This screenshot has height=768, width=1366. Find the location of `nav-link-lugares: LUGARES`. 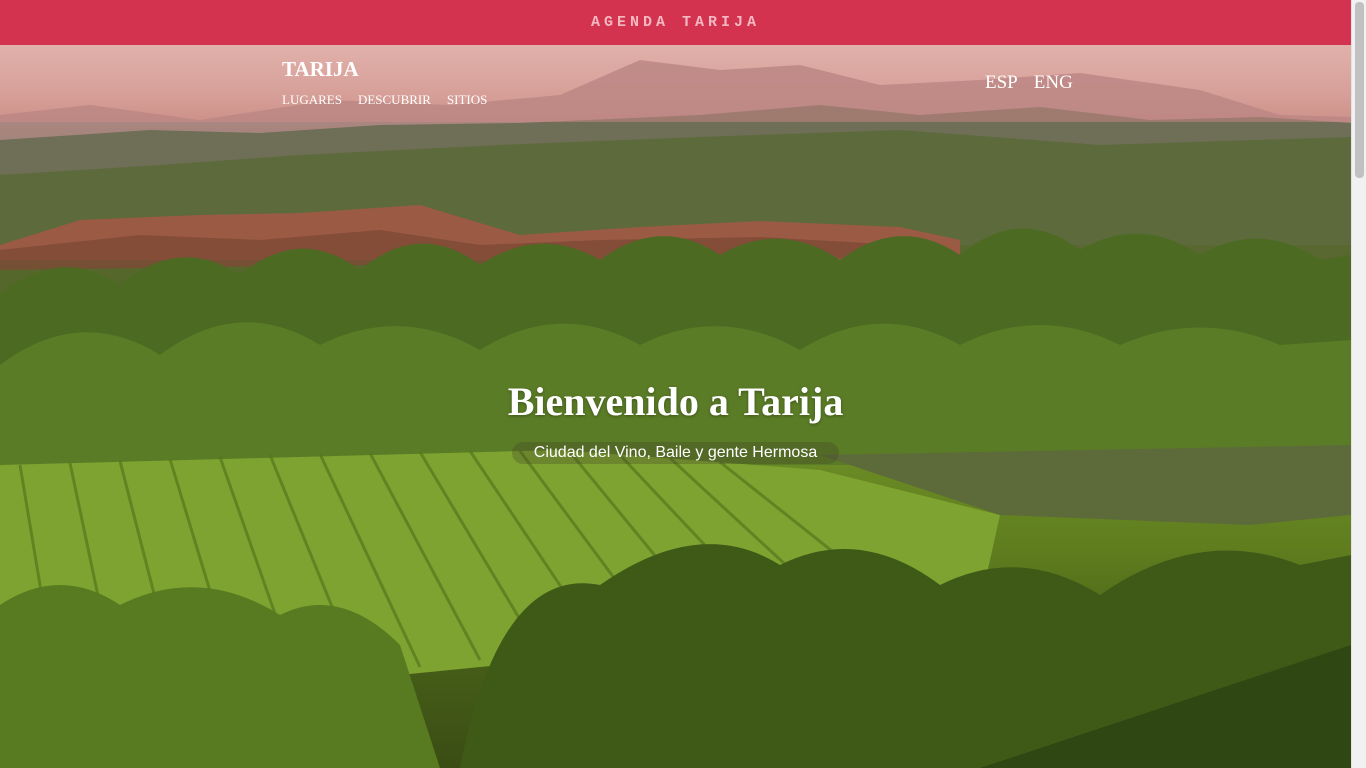

nav-link-lugares: LUGARES is located at coordinates (312, 100).